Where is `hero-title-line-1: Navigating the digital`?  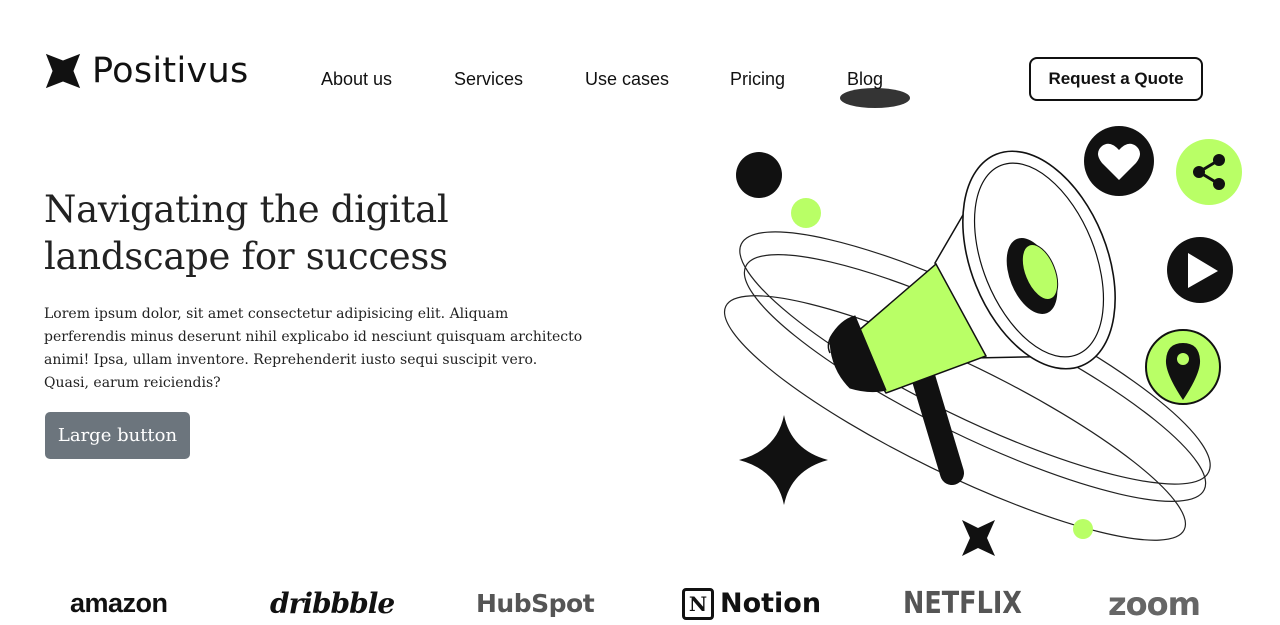 hero-title-line-1: Navigating the digital is located at coordinates (246, 209).